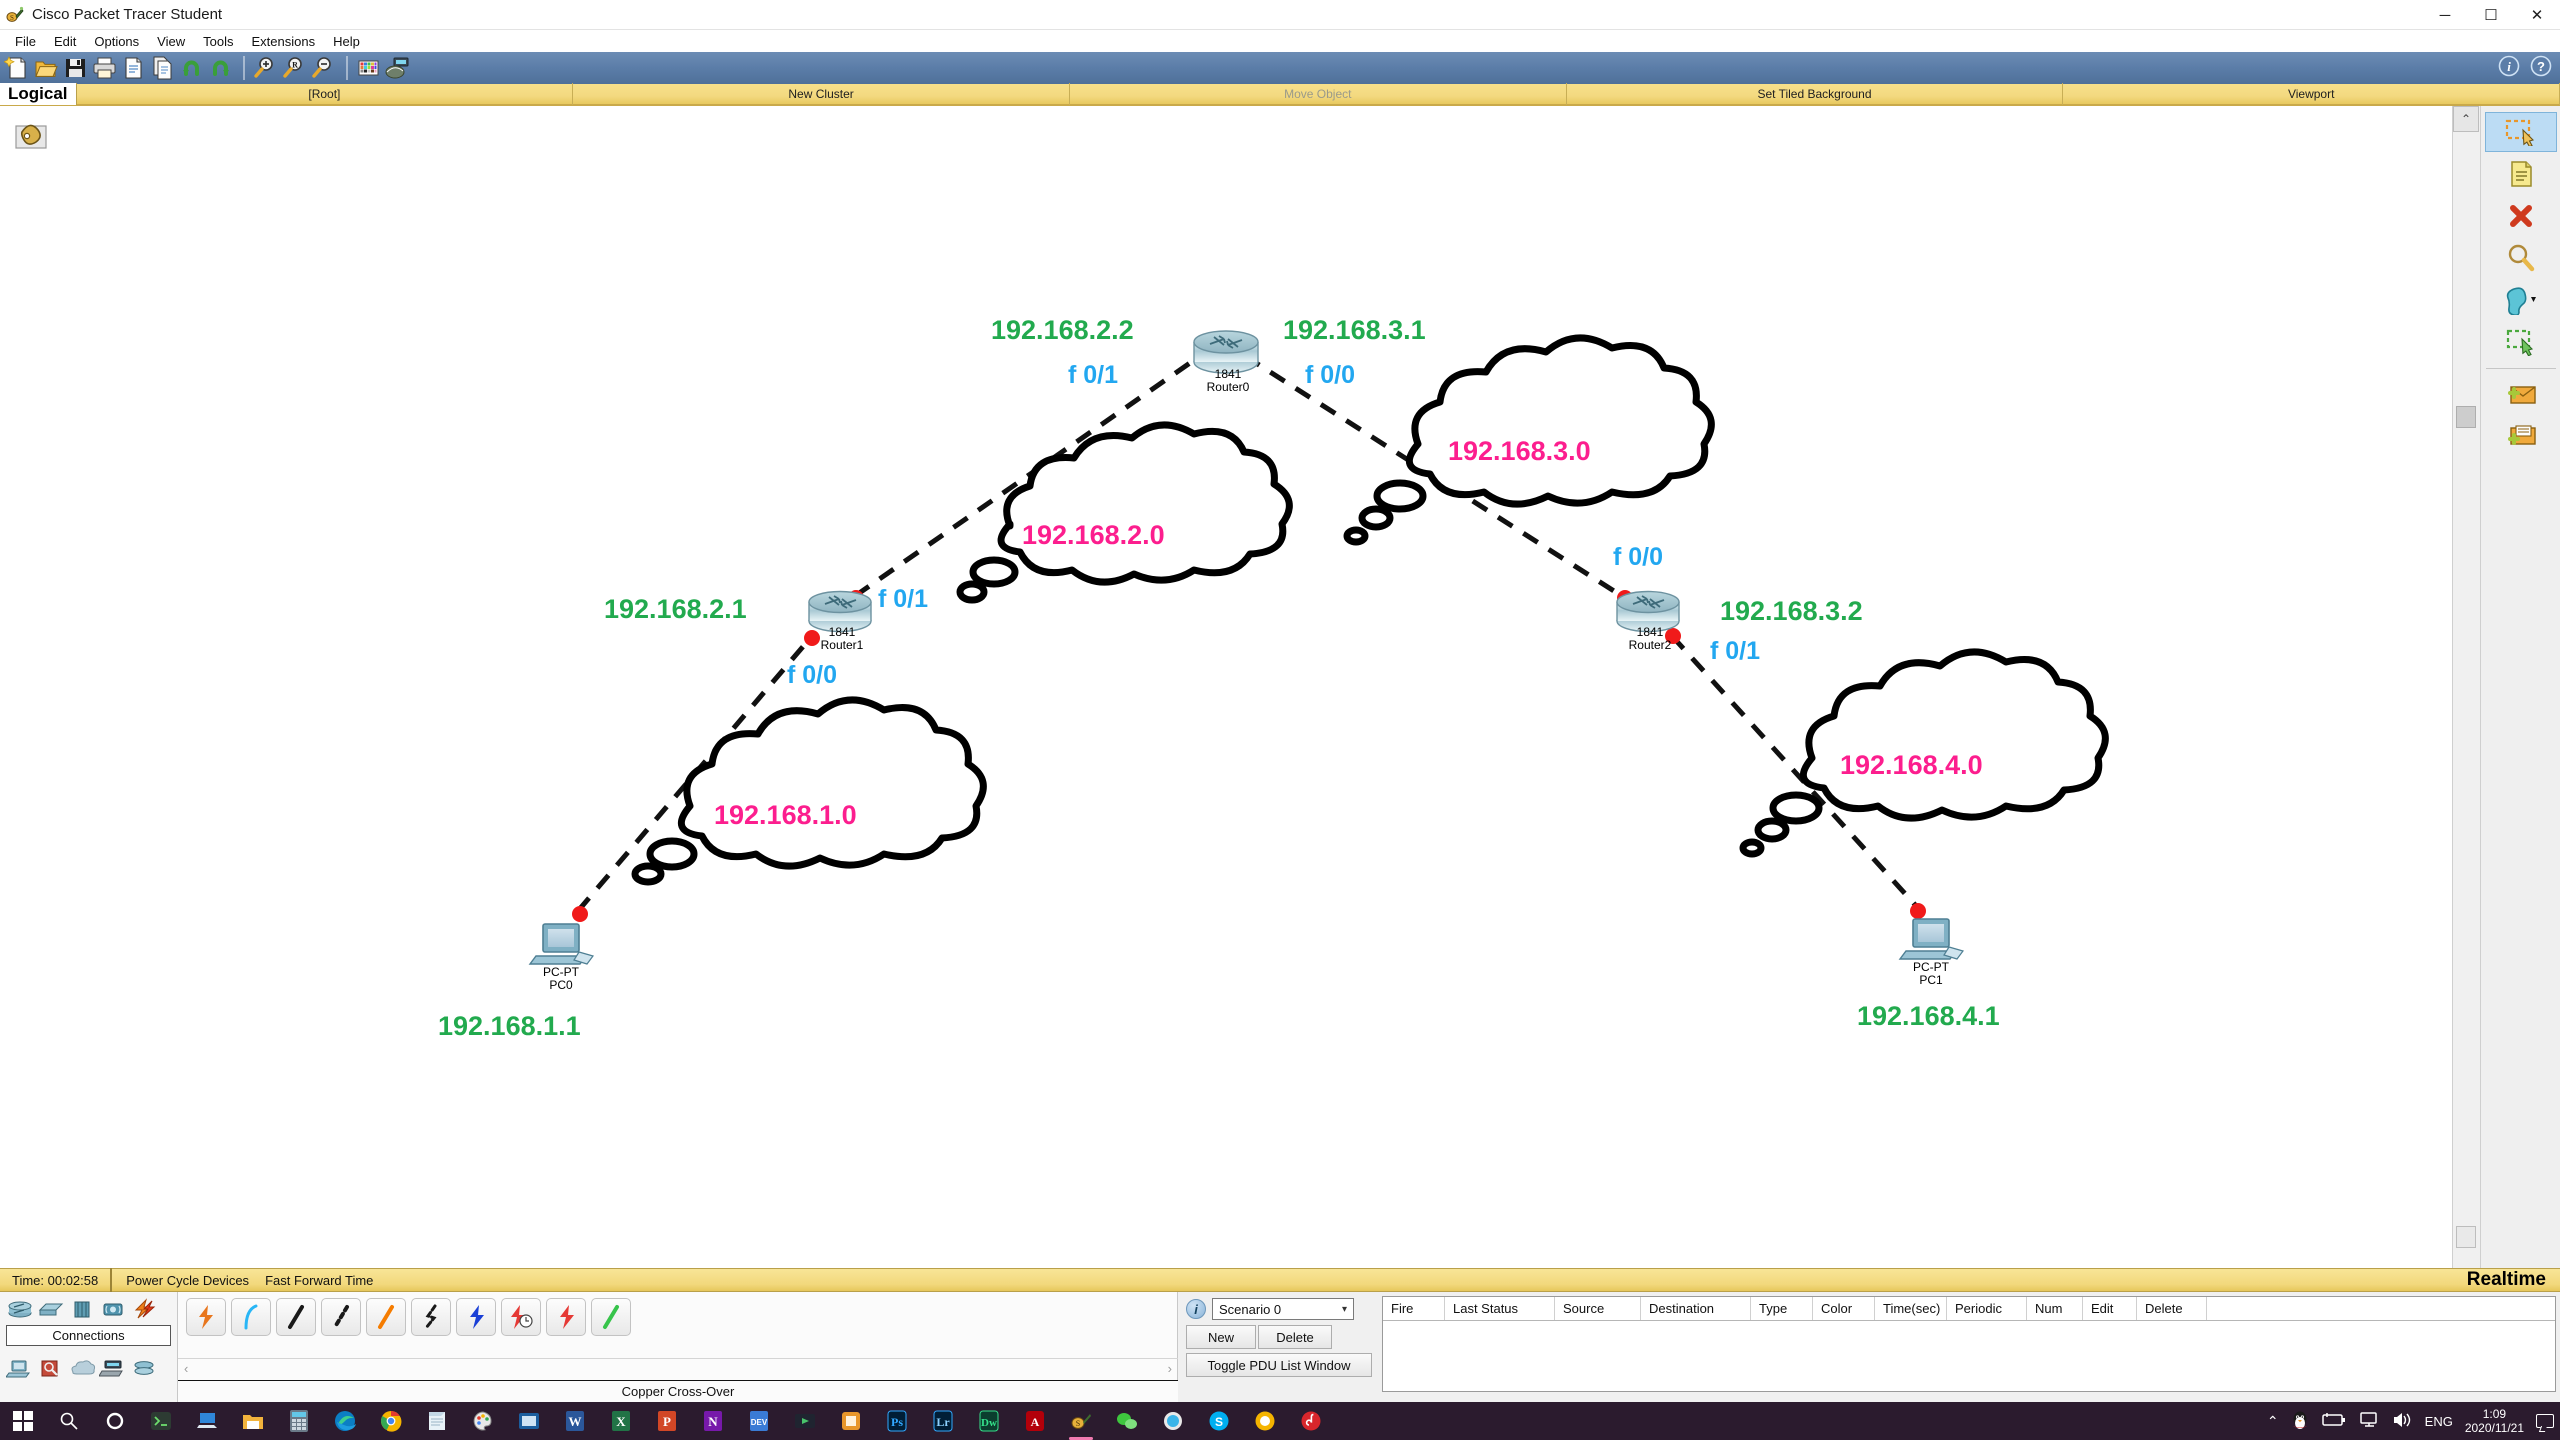 This screenshot has height=1440, width=2560. What do you see at coordinates (2537, 15) in the screenshot?
I see `close-button: ✕` at bounding box center [2537, 15].